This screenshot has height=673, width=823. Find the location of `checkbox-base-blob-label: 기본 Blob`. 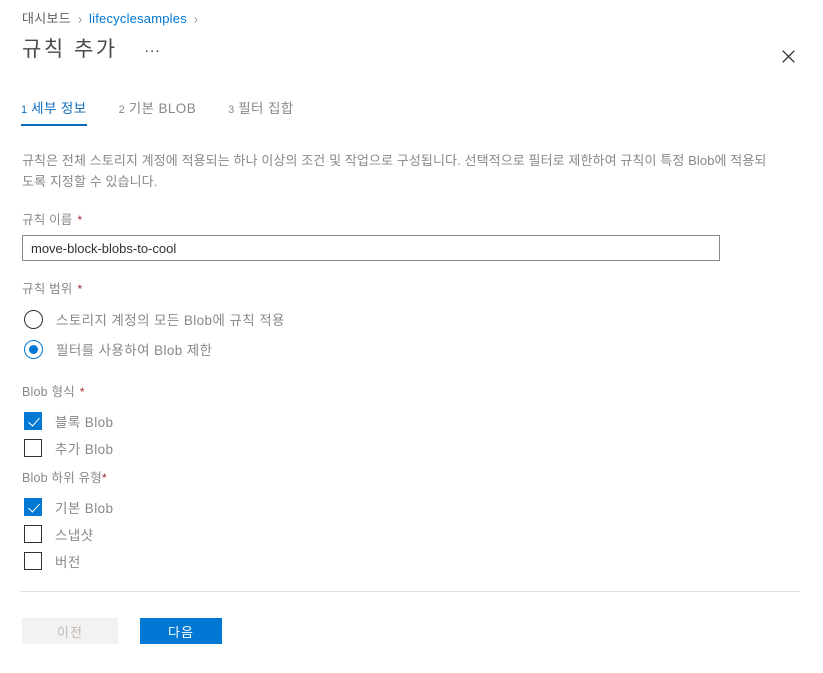

checkbox-base-blob-label: 기본 Blob is located at coordinates (84, 508).